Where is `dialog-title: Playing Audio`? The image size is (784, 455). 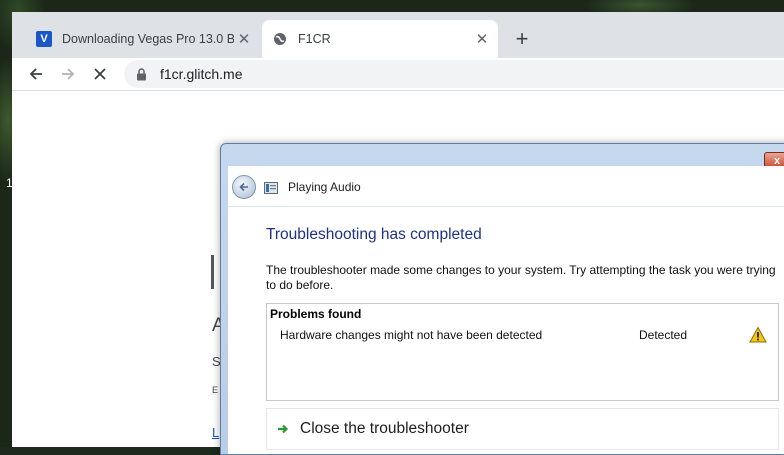 dialog-title: Playing Audio is located at coordinates (324, 187).